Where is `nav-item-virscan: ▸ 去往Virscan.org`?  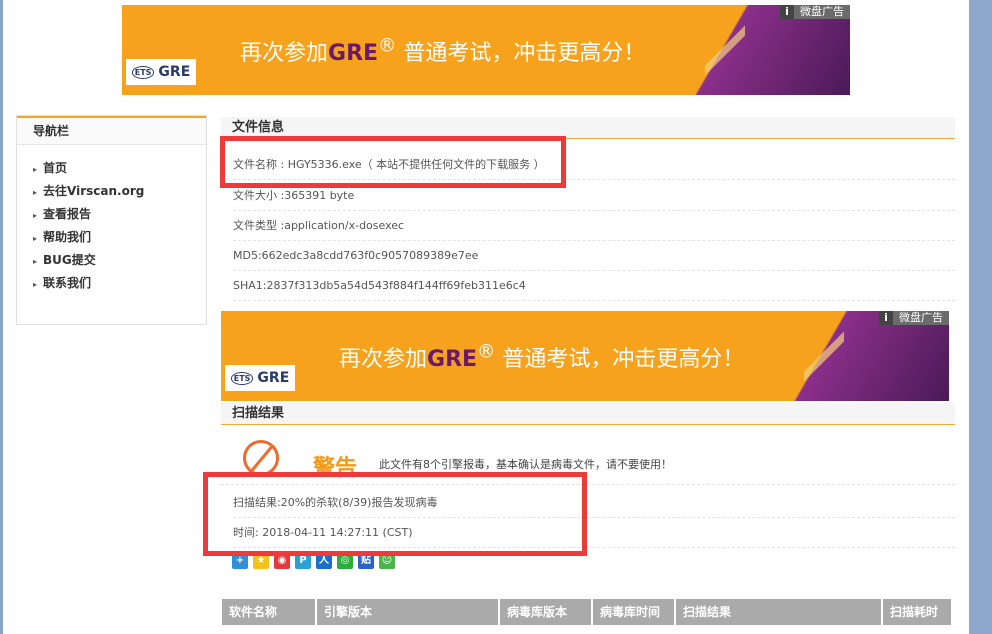
nav-item-virscan: ▸ 去往Virscan.org is located at coordinates (119, 191).